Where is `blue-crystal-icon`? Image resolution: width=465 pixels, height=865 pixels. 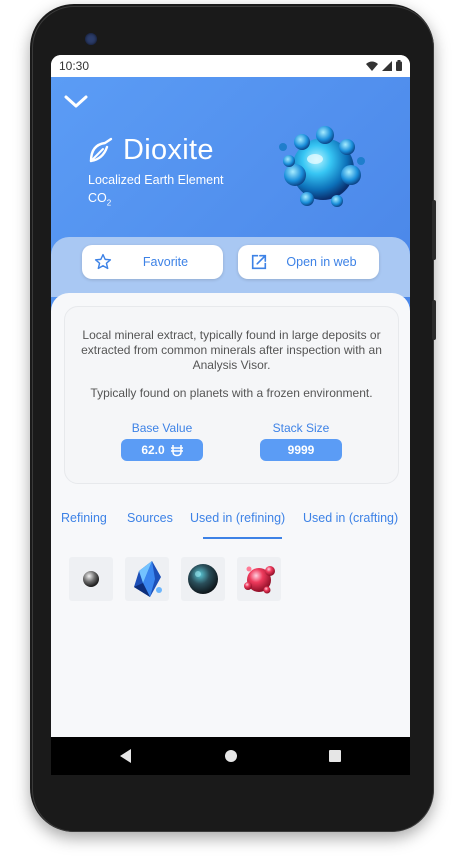
blue-crystal-icon is located at coordinates (148, 579).